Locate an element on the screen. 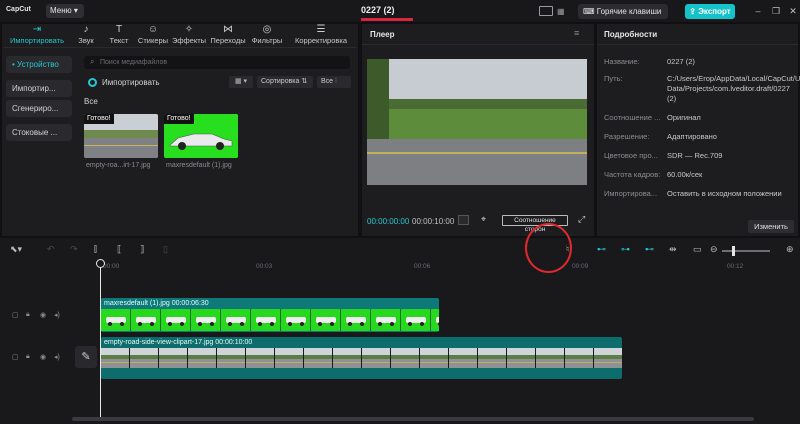 The image size is (800, 424). video-preview is located at coordinates (477, 122).